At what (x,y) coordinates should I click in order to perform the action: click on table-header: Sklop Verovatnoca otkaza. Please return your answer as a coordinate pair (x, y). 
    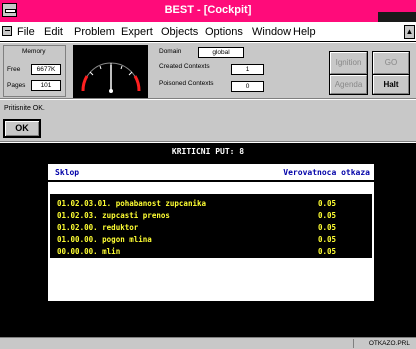
    Looking at the image, I should click on (211, 173).